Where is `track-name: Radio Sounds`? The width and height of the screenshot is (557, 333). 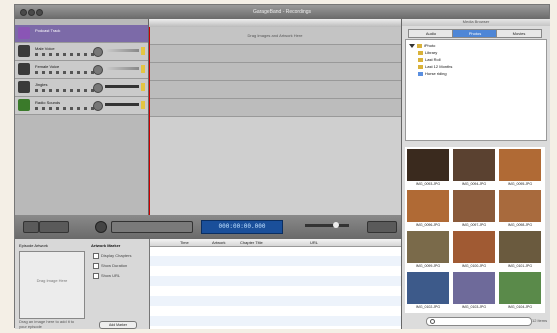 track-name: Radio Sounds is located at coordinates (48, 102).